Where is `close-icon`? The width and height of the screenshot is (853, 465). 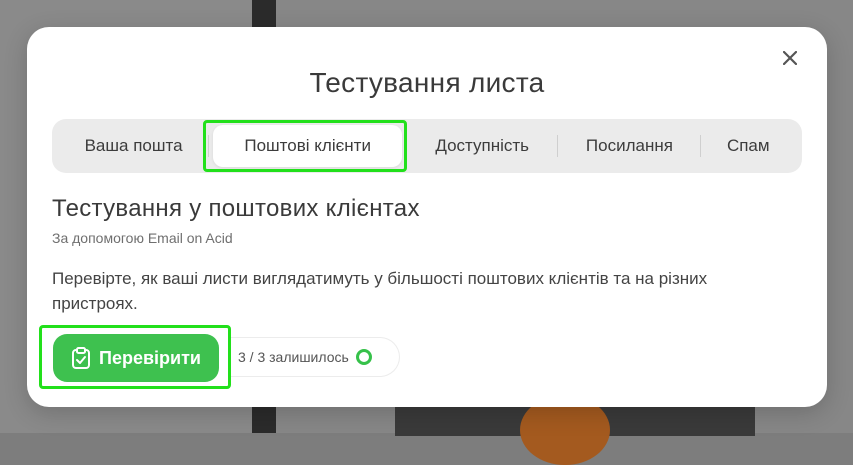 close-icon is located at coordinates (790, 58).